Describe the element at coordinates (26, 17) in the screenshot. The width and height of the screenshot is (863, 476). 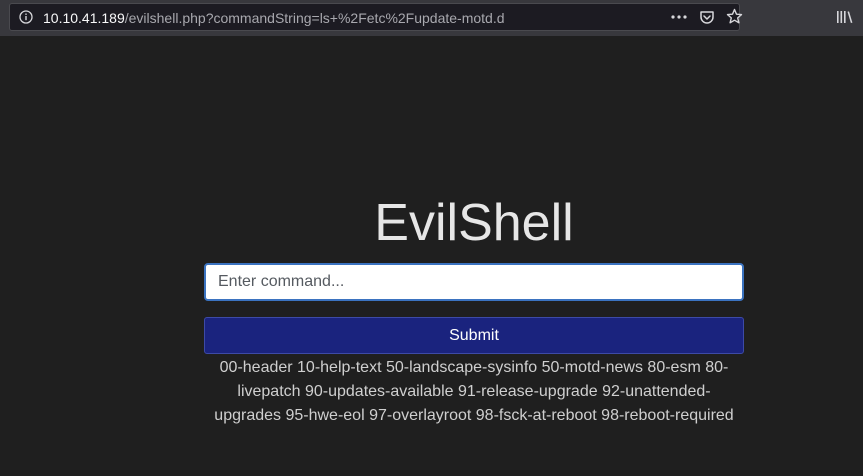
I see `info-icon` at that location.